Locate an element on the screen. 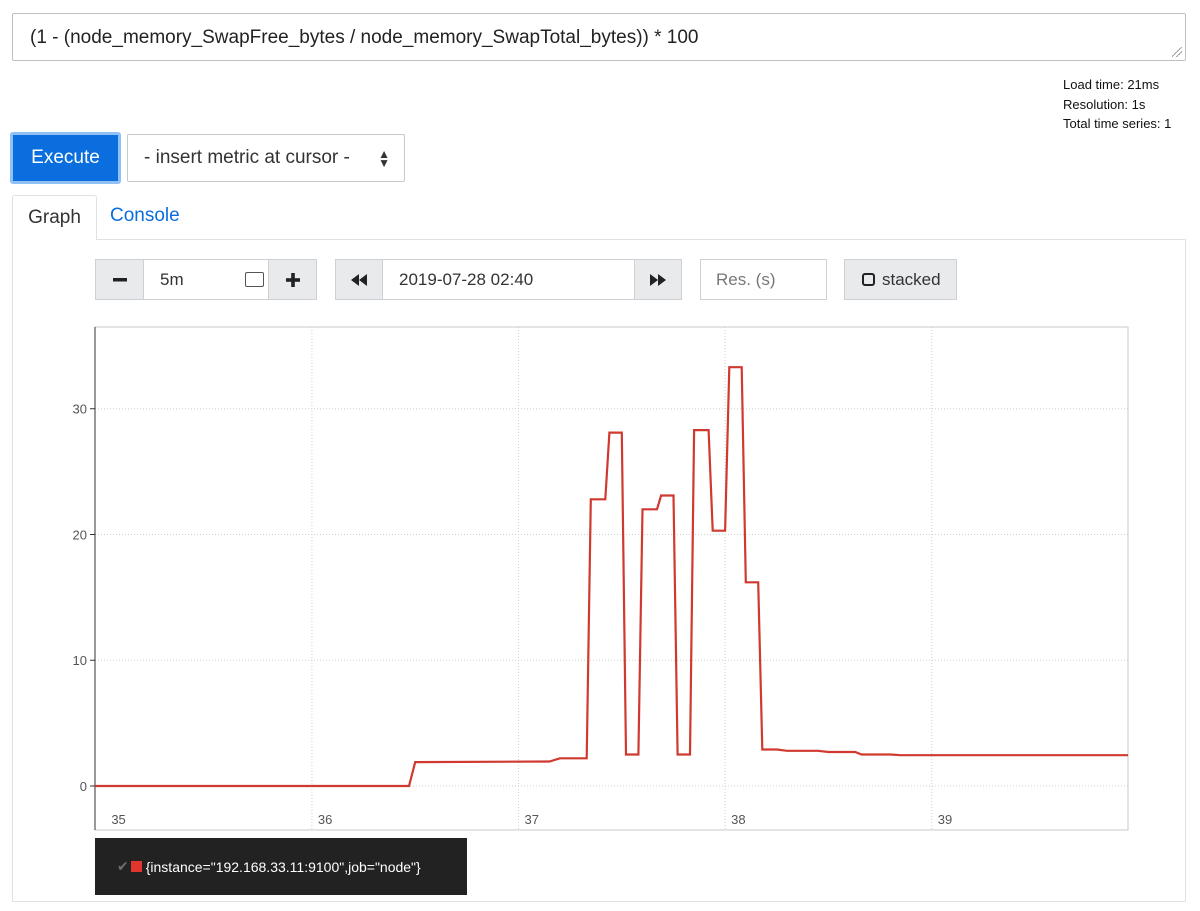 Image resolution: width=1200 pixels, height=911 pixels. legend-check-icon: ✔ is located at coordinates (123, 866).